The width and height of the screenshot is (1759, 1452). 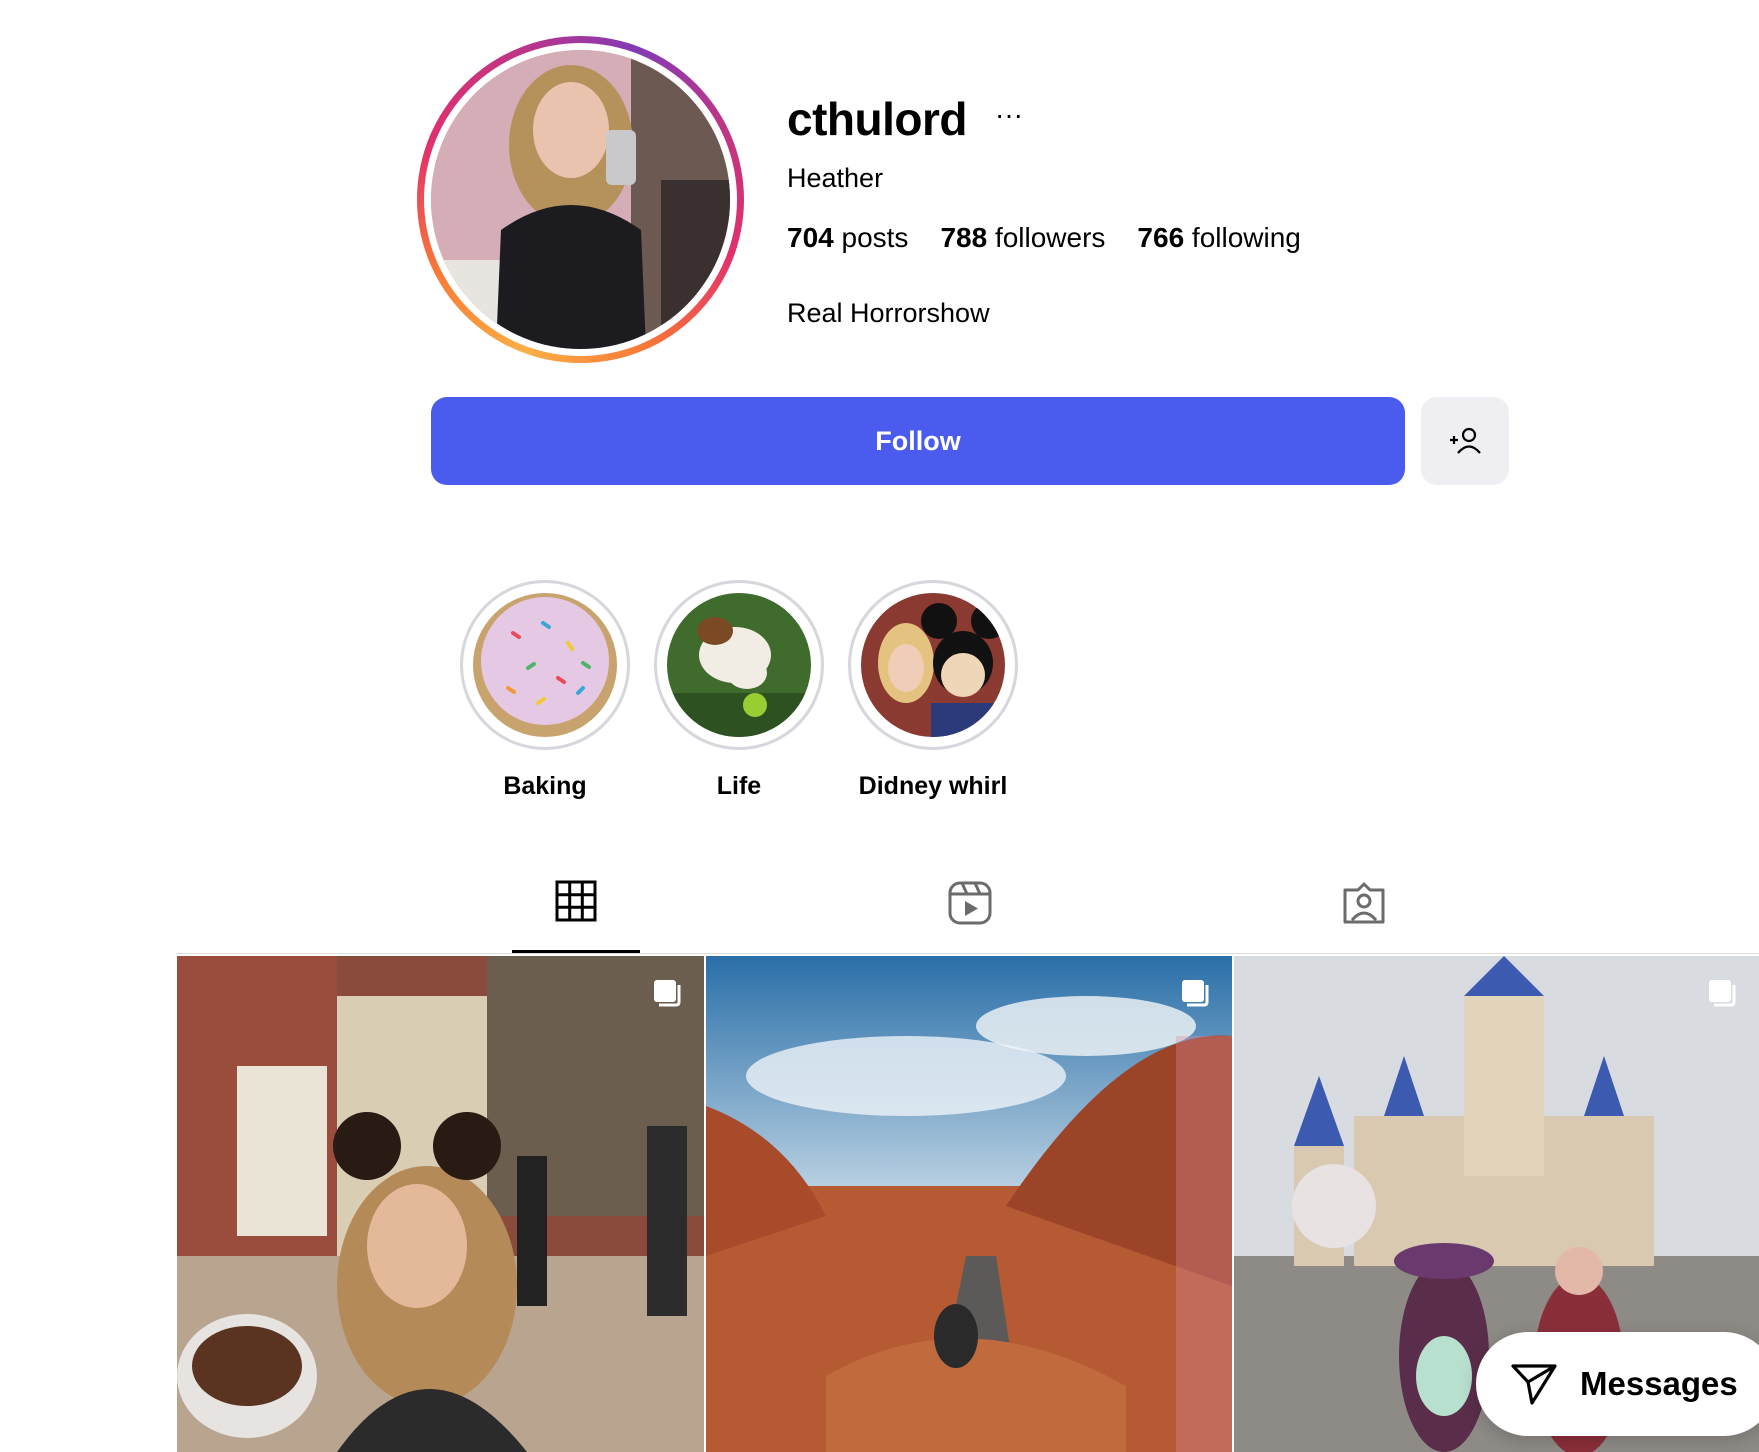 I want to click on profile-username: cthulord, so click(x=877, y=119).